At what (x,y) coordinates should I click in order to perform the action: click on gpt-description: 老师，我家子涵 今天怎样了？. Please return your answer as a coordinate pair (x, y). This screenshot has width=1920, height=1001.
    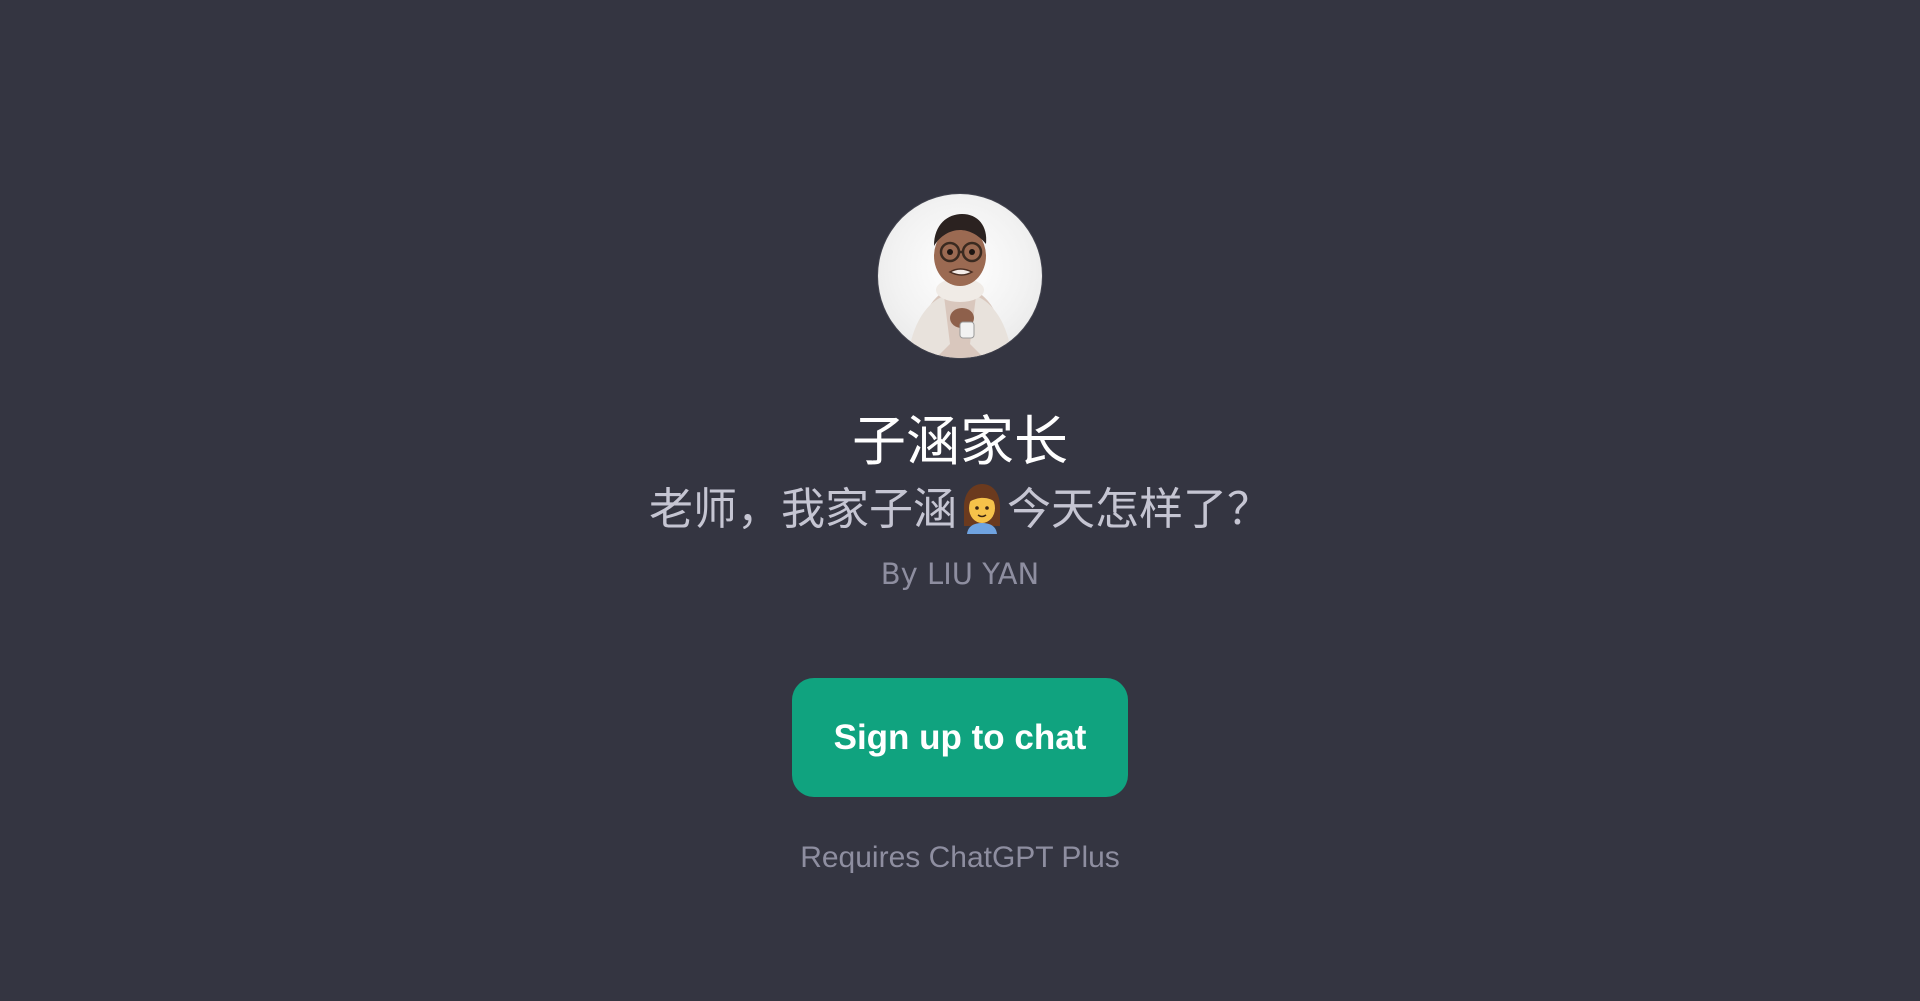
    Looking at the image, I should click on (960, 509).